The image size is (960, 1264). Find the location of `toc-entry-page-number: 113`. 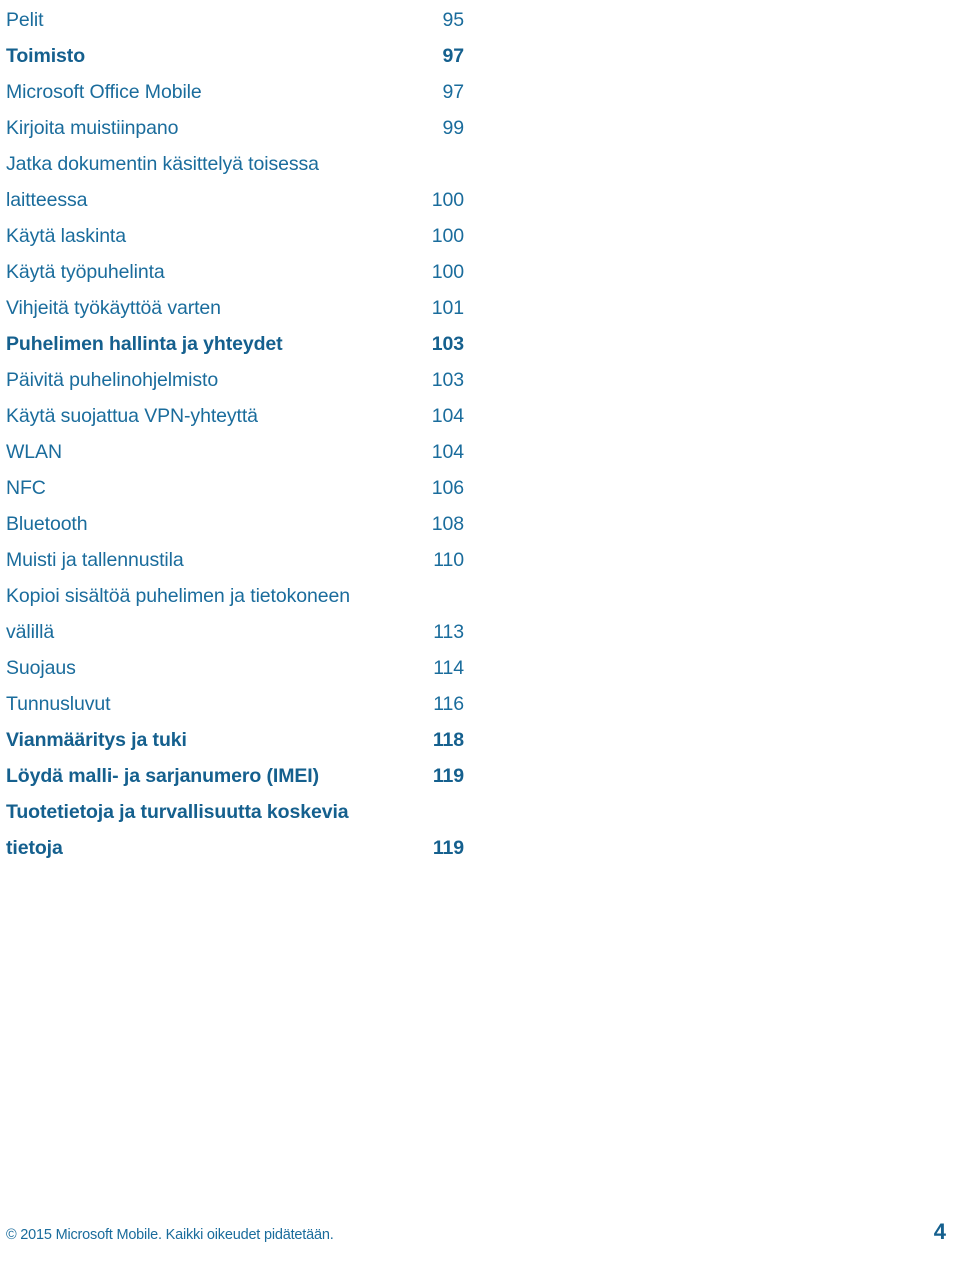

toc-entry-page-number: 113 is located at coordinates (448, 632).